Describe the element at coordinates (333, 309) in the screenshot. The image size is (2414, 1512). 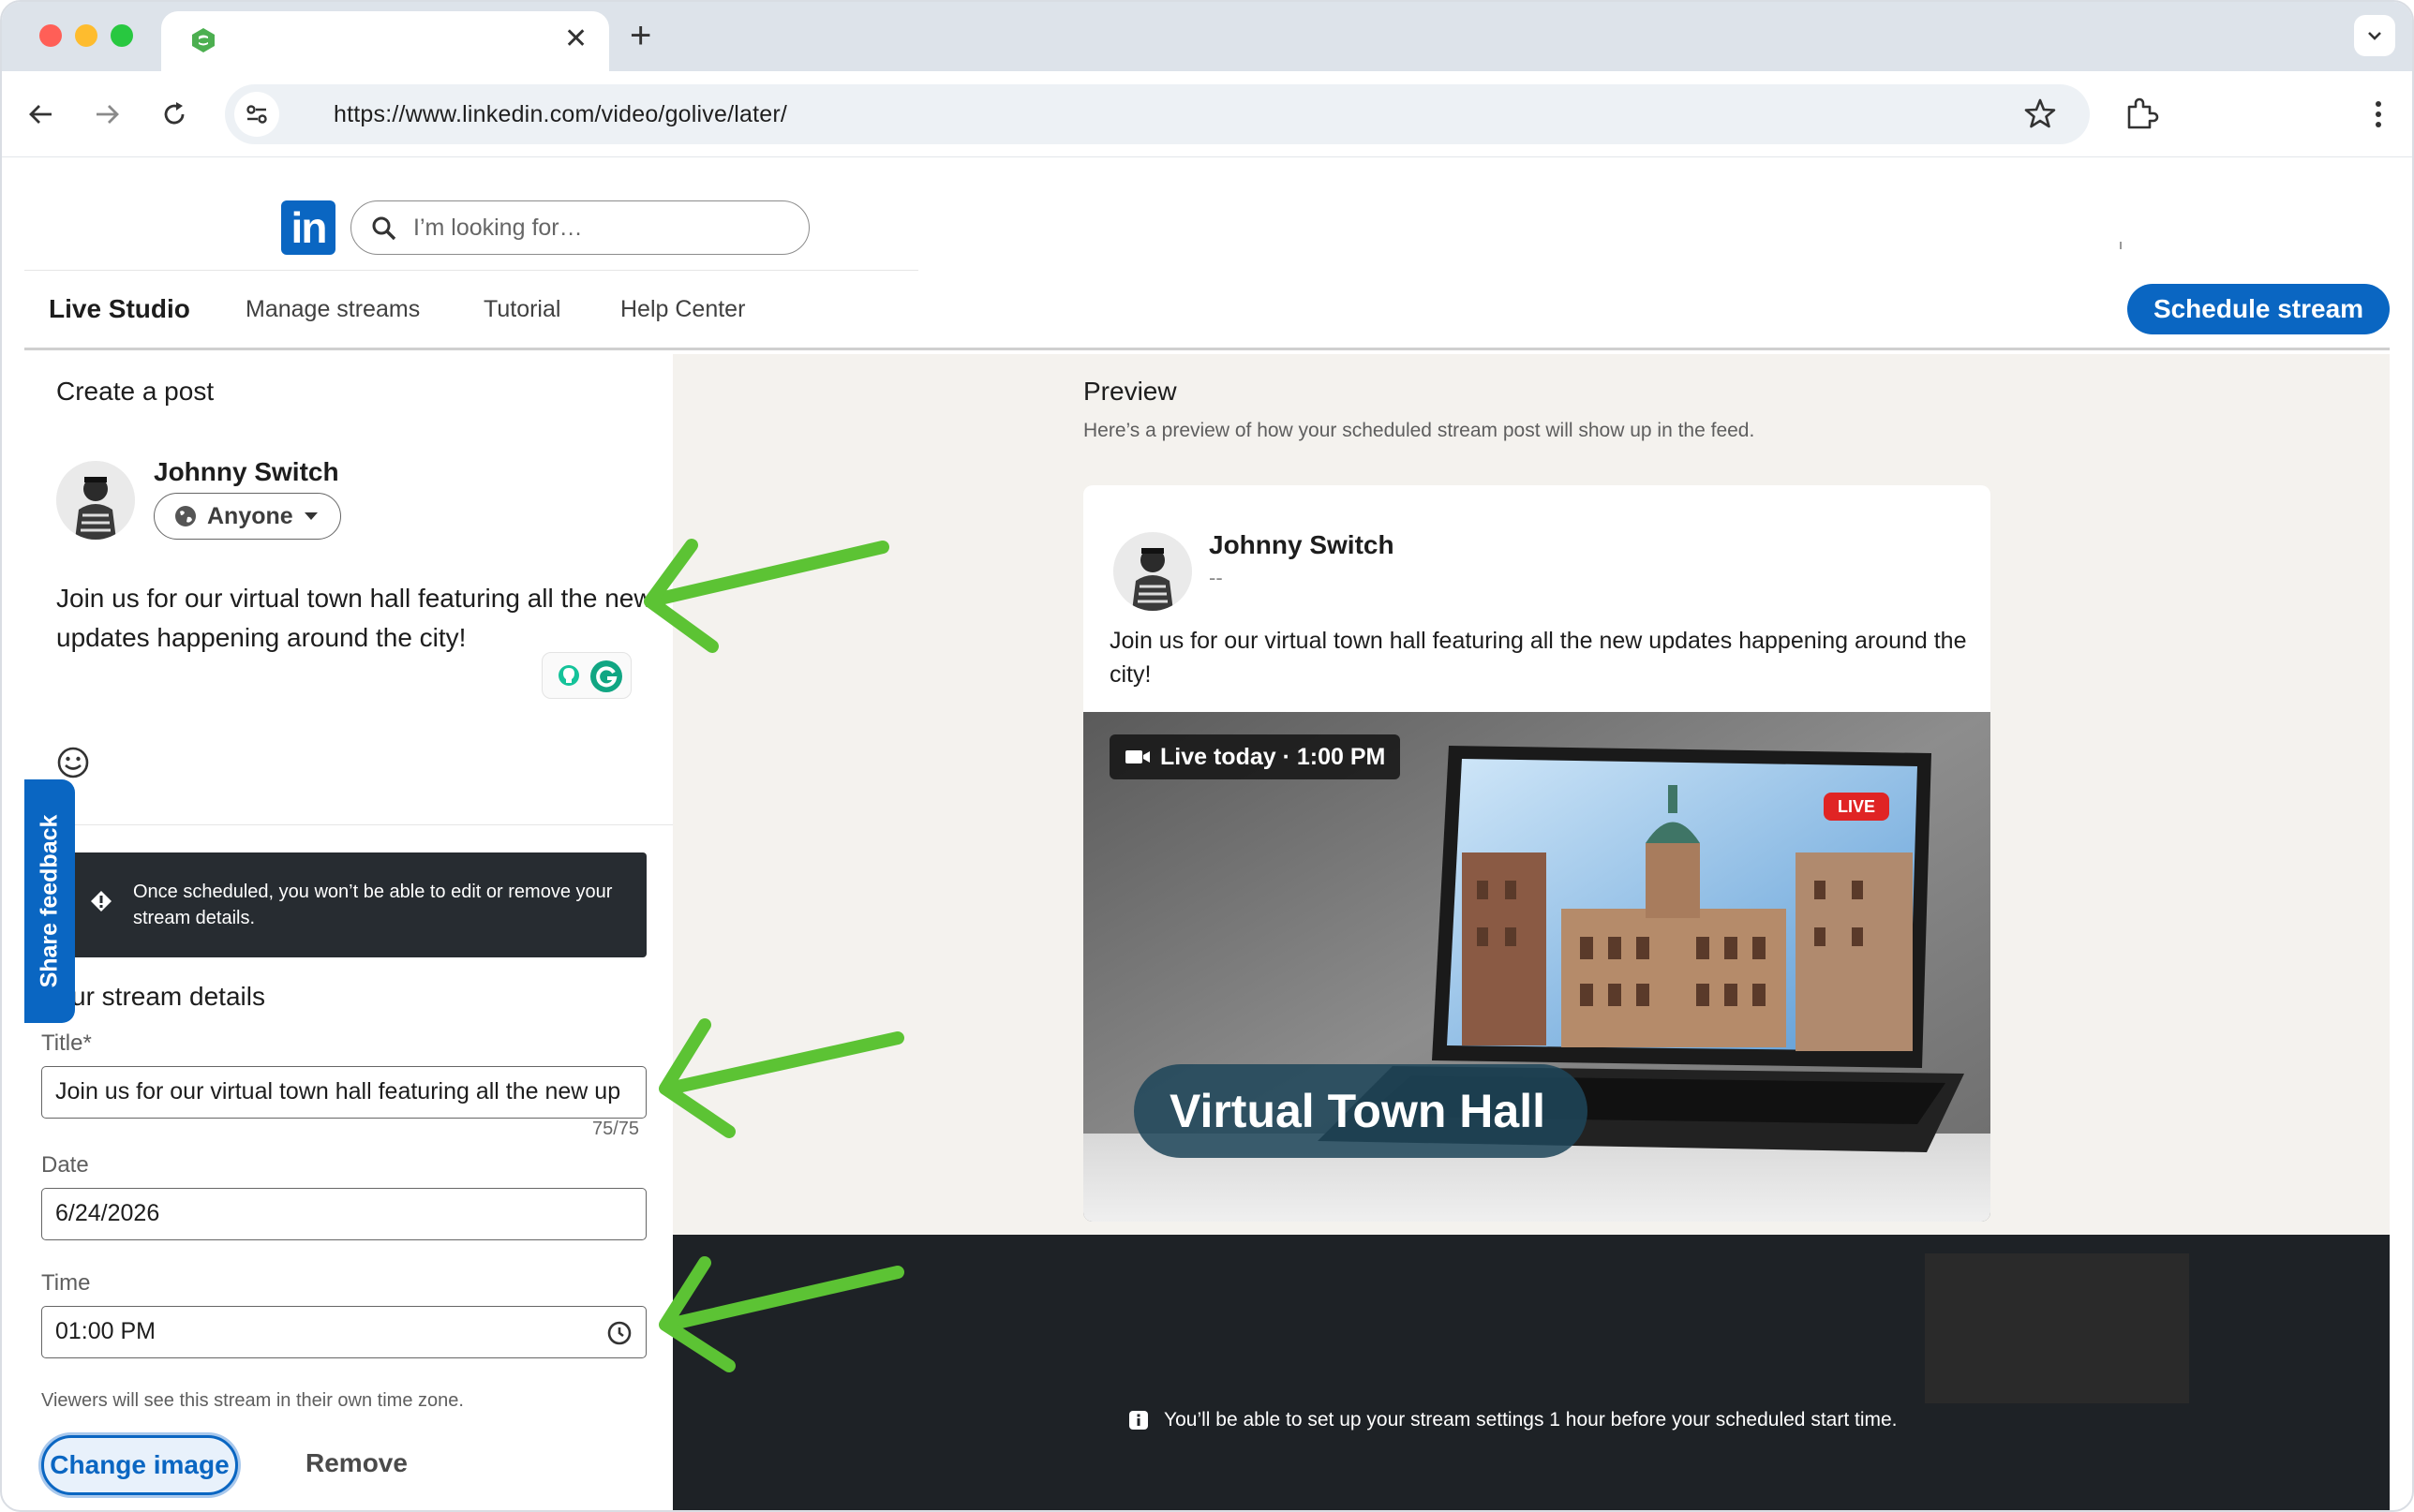
I see `nav-manage-streams: Manage streams` at that location.